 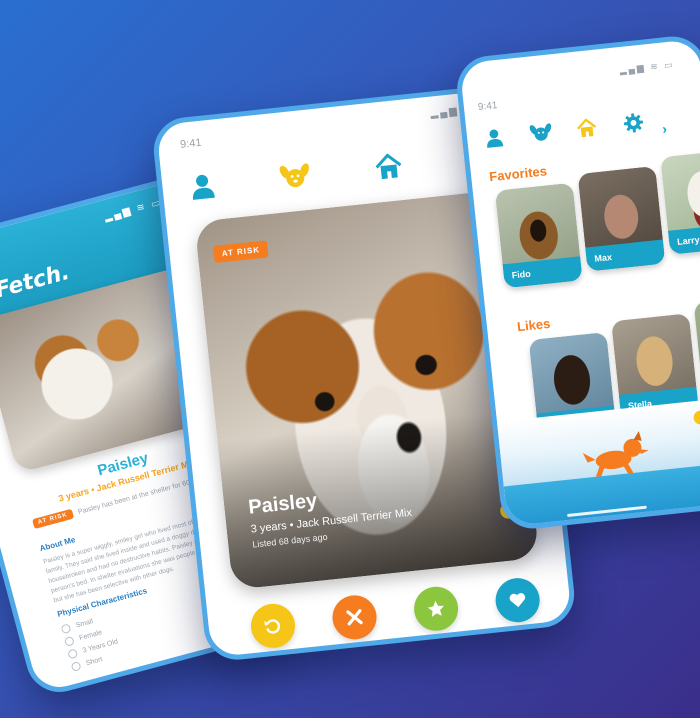 I want to click on age-icon, so click(x=73, y=654).